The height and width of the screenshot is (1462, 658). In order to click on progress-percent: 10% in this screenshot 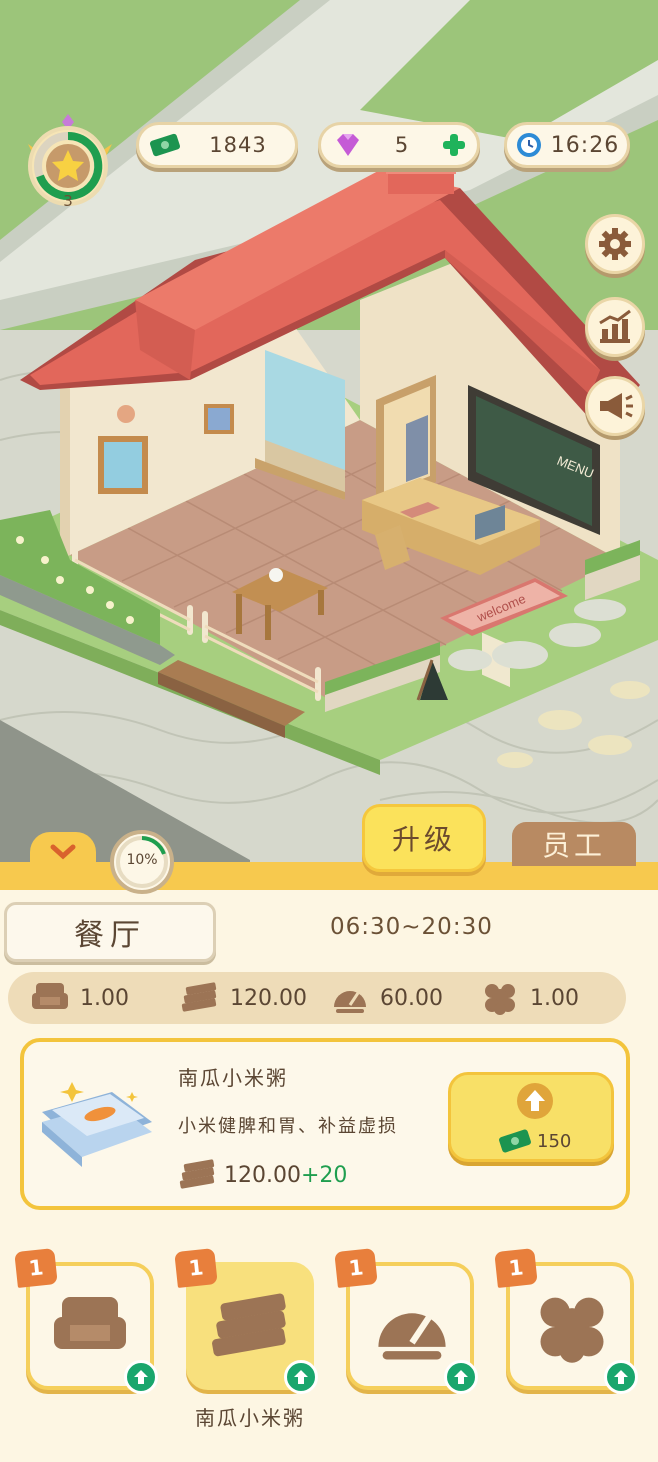, I will do `click(142, 860)`.